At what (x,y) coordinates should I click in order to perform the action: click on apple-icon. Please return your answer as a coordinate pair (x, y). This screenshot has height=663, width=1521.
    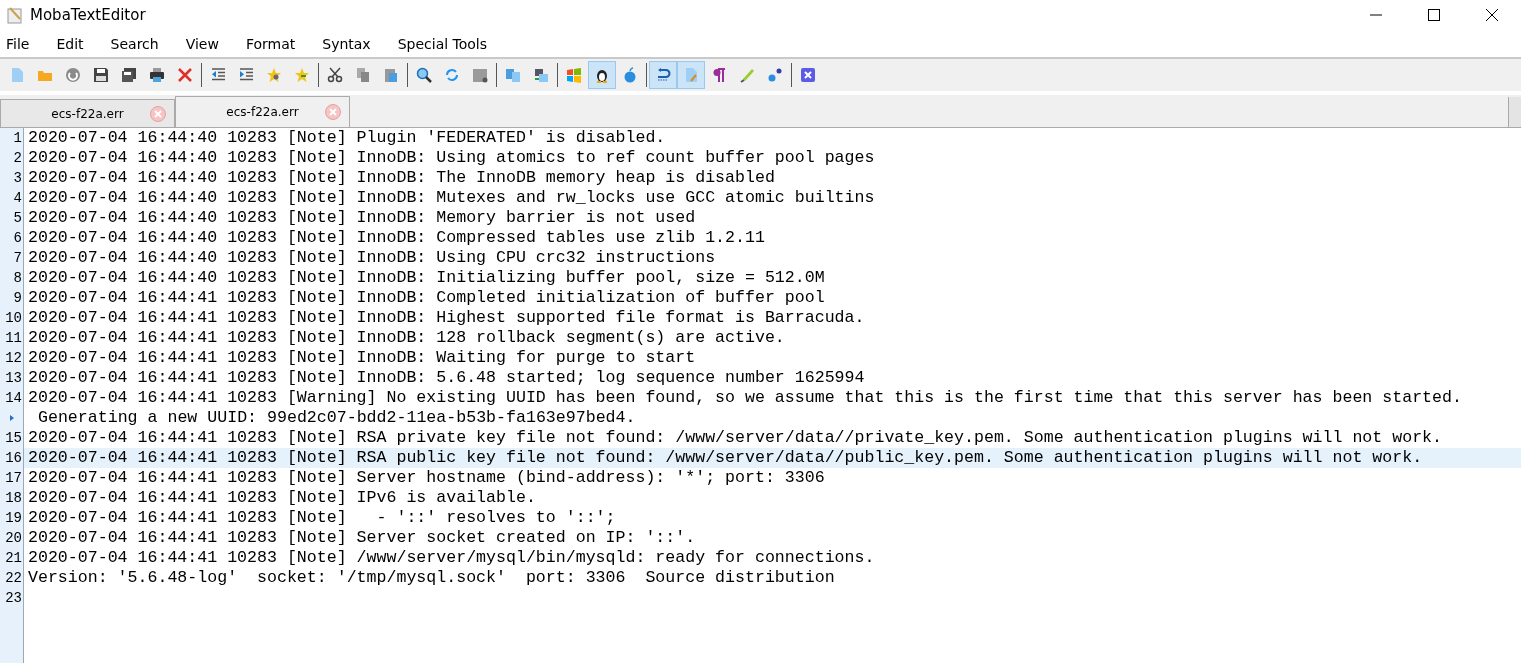
    Looking at the image, I should click on (630, 75).